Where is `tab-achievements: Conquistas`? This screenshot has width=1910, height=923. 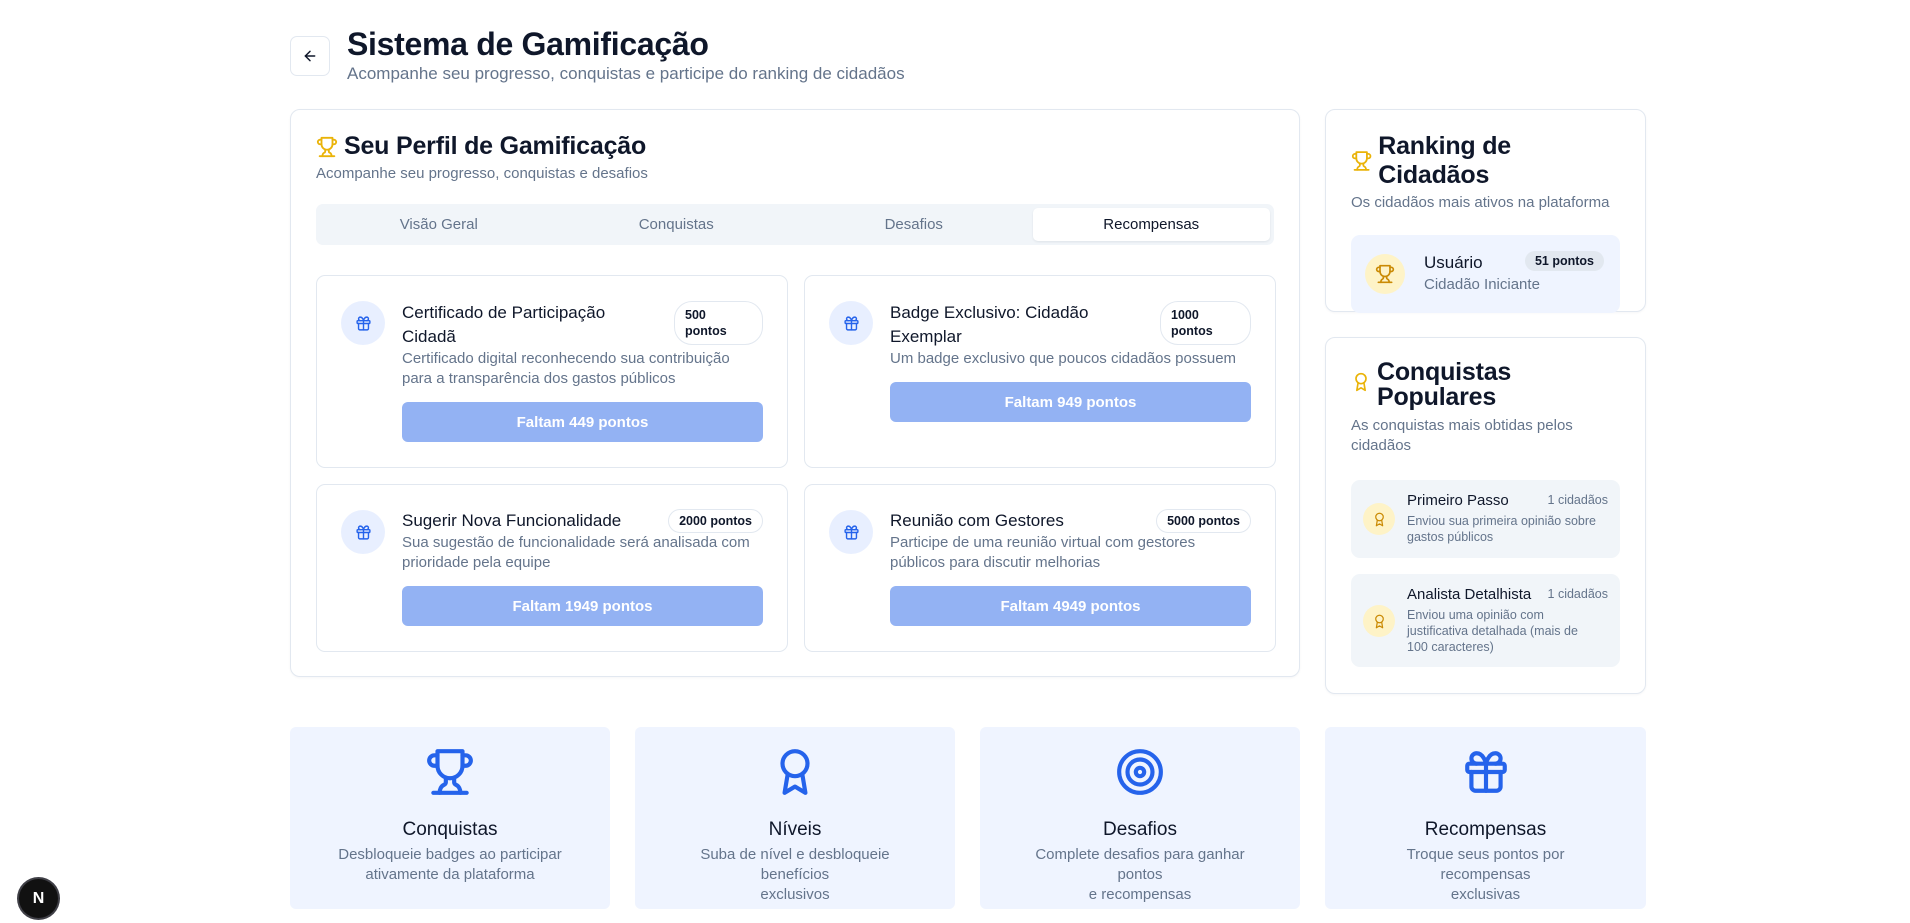 tab-achievements: Conquistas is located at coordinates (677, 224).